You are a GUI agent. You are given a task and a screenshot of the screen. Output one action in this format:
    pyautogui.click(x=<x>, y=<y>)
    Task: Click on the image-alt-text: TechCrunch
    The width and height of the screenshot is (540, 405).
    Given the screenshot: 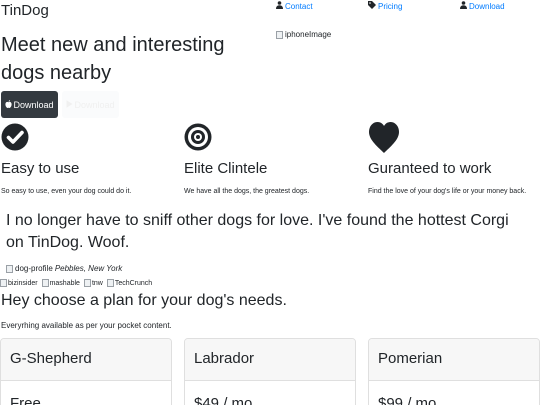 What is the action you would take?
    pyautogui.click(x=133, y=283)
    